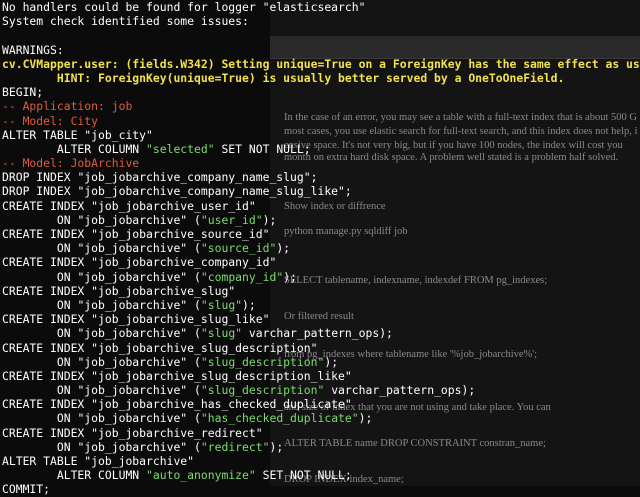 This screenshot has width=640, height=497. Describe the element at coordinates (319, 316) in the screenshot. I see `blog-line: Or filtered result` at that location.